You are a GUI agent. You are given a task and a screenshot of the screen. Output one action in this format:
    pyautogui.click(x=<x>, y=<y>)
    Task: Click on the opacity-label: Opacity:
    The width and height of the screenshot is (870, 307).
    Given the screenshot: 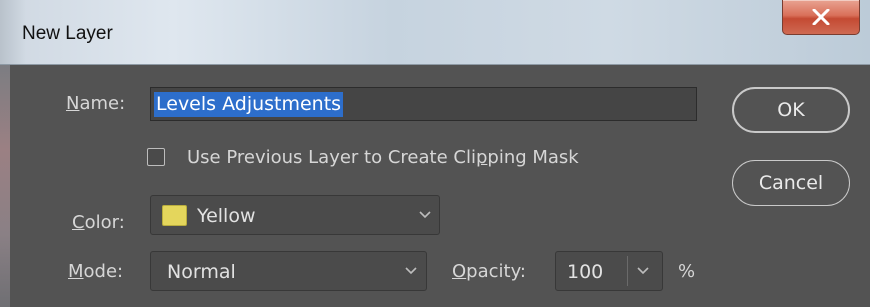 What is the action you would take?
    pyautogui.click(x=489, y=271)
    